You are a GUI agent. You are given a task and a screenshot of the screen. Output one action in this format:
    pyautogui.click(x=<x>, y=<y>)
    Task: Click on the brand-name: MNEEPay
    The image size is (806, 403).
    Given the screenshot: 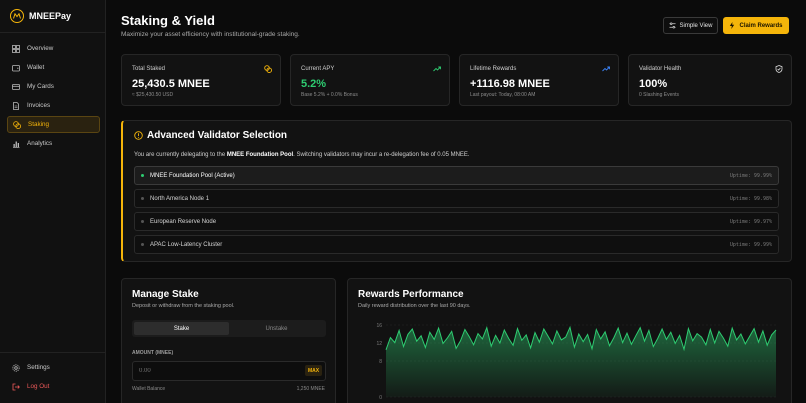 What is the action you would take?
    pyautogui.click(x=50, y=16)
    